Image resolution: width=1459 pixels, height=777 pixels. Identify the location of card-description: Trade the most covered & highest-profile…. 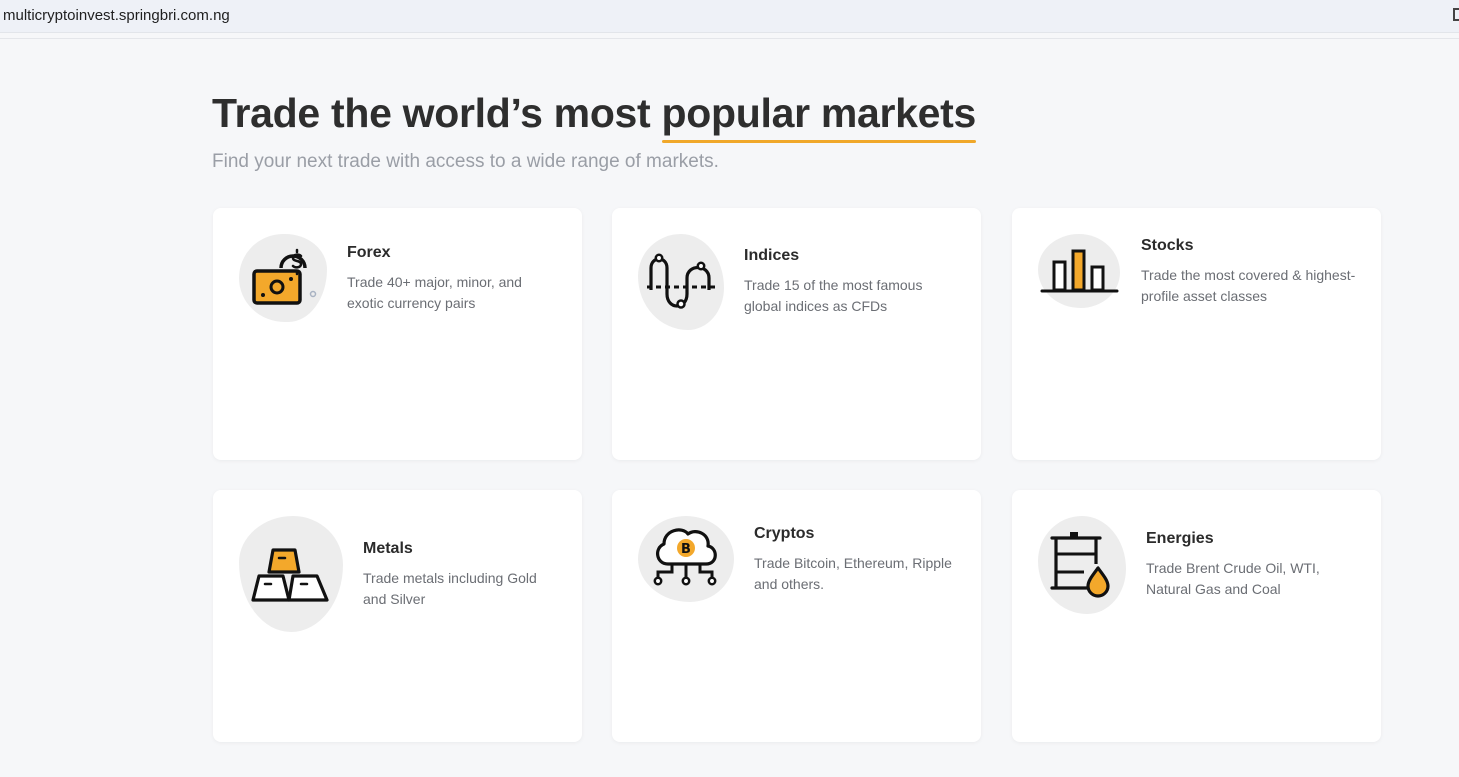
(1248, 285).